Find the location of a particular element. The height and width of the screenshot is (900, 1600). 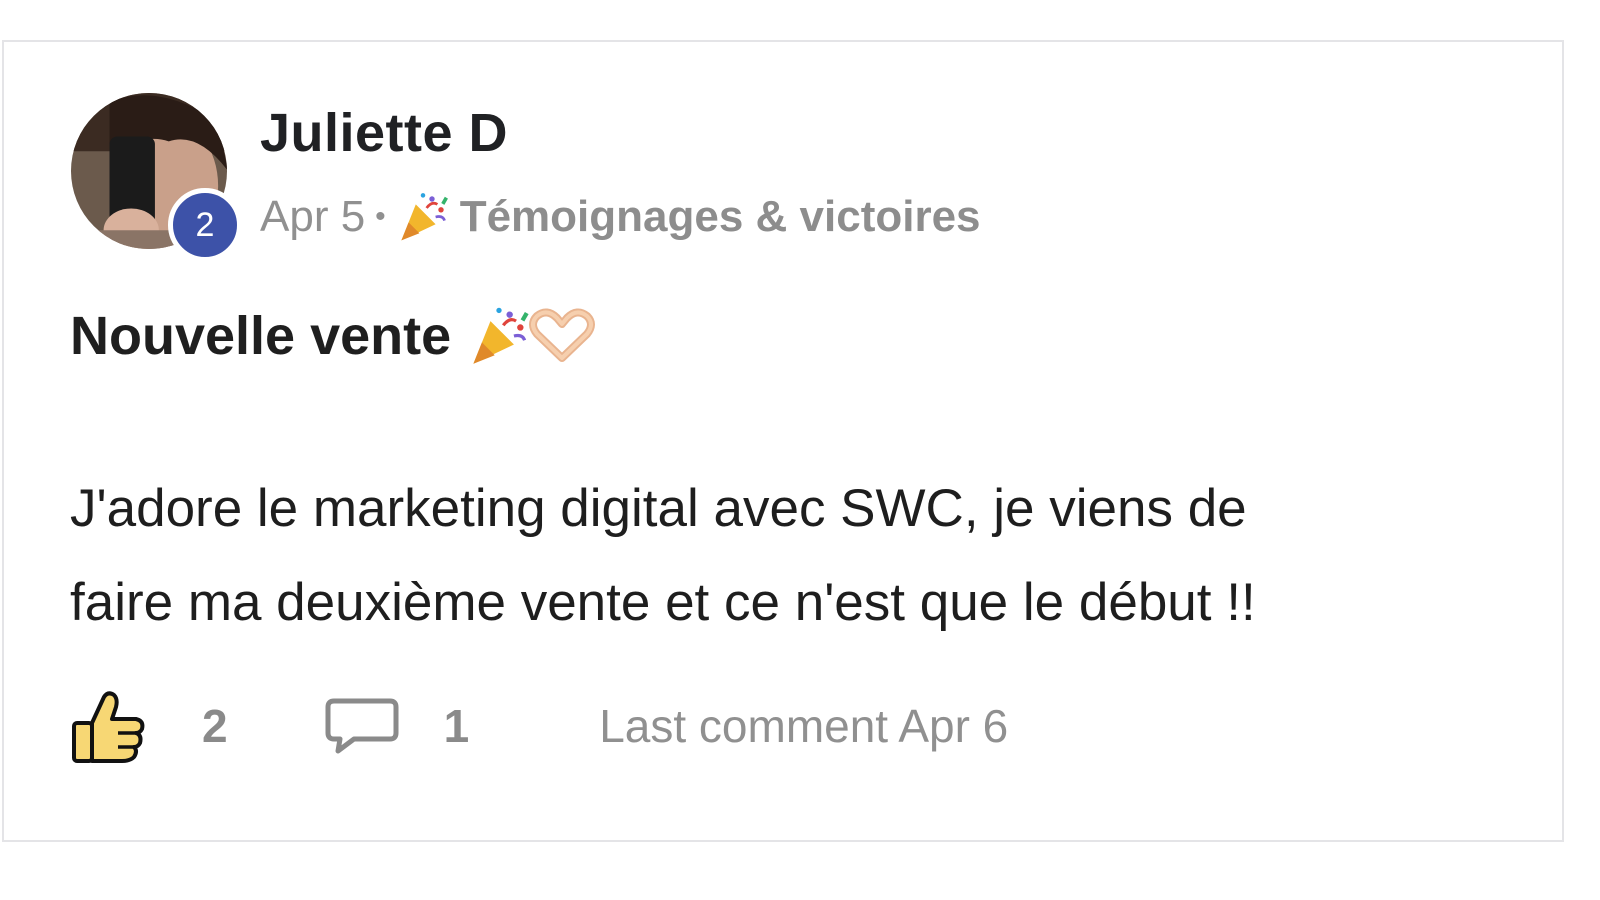

category-link: Témoignages & victoires is located at coordinates (720, 217).